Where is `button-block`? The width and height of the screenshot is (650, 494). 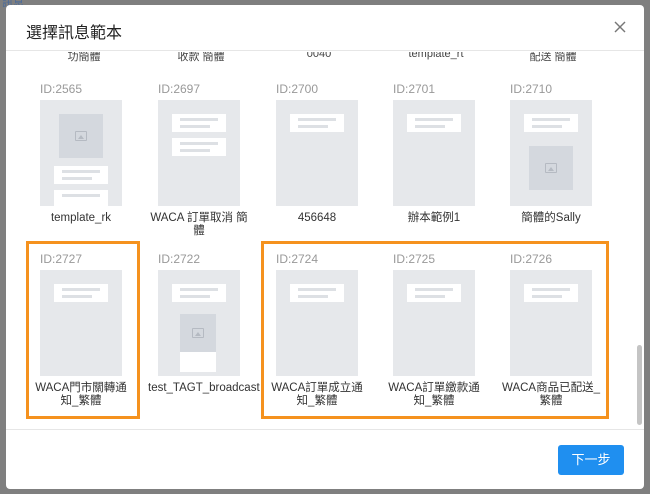
button-block is located at coordinates (198, 362).